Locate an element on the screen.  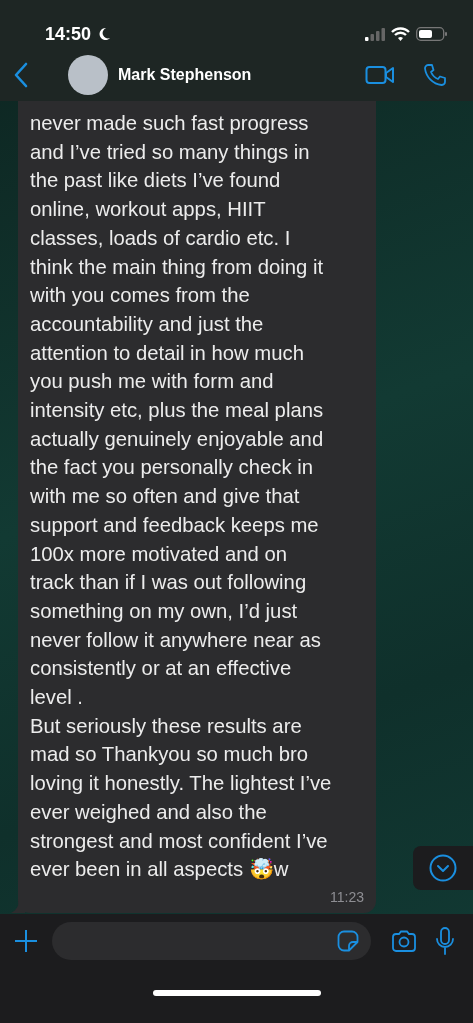
microphone-icon is located at coordinates (445, 941).